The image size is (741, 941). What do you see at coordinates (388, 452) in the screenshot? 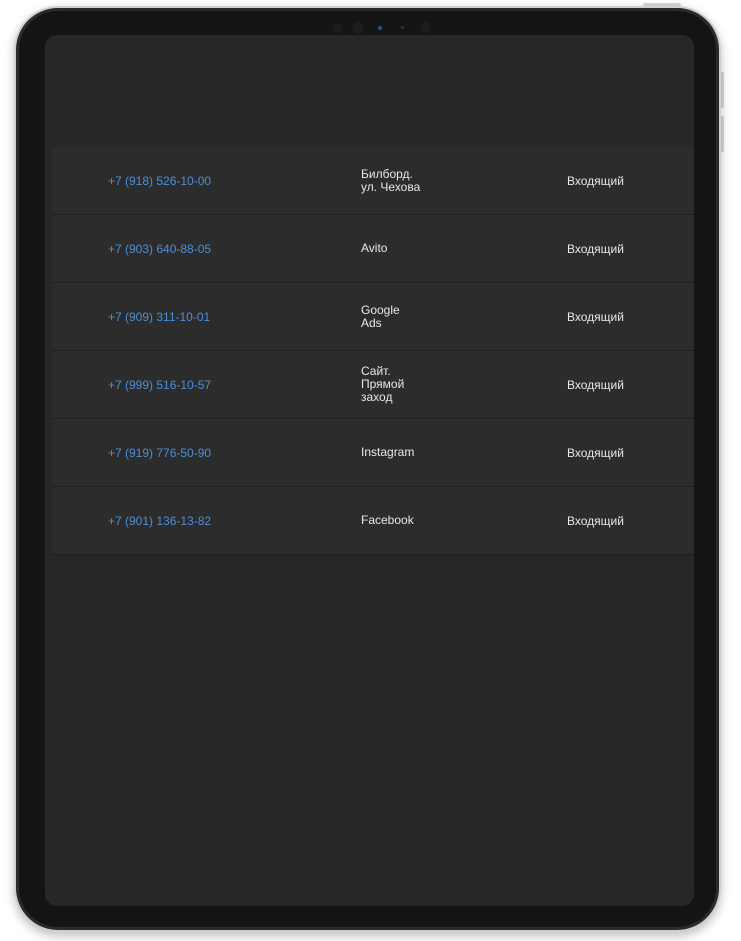
I see `call-source: Instagram` at bounding box center [388, 452].